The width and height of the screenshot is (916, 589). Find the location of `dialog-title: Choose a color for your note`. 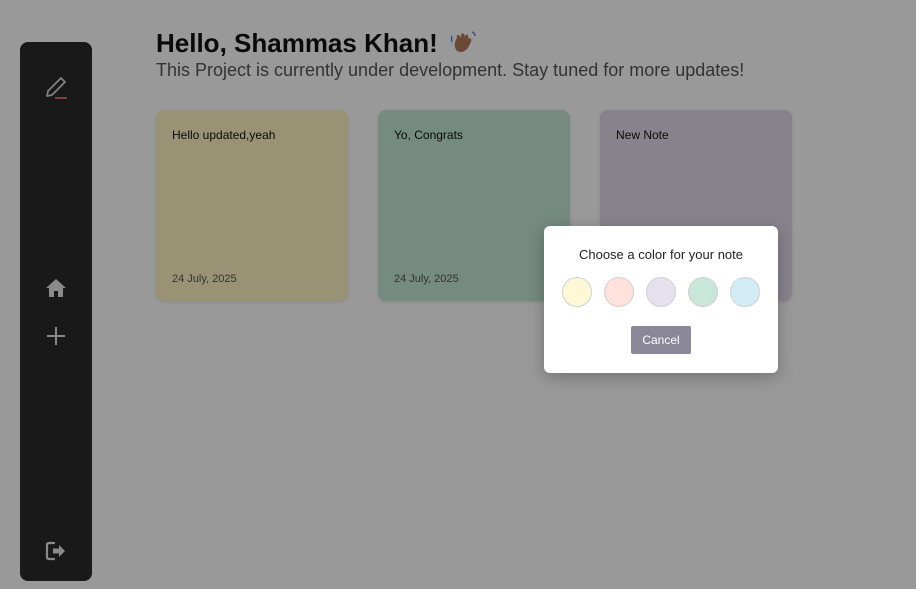

dialog-title: Choose a color for your note is located at coordinates (661, 254).